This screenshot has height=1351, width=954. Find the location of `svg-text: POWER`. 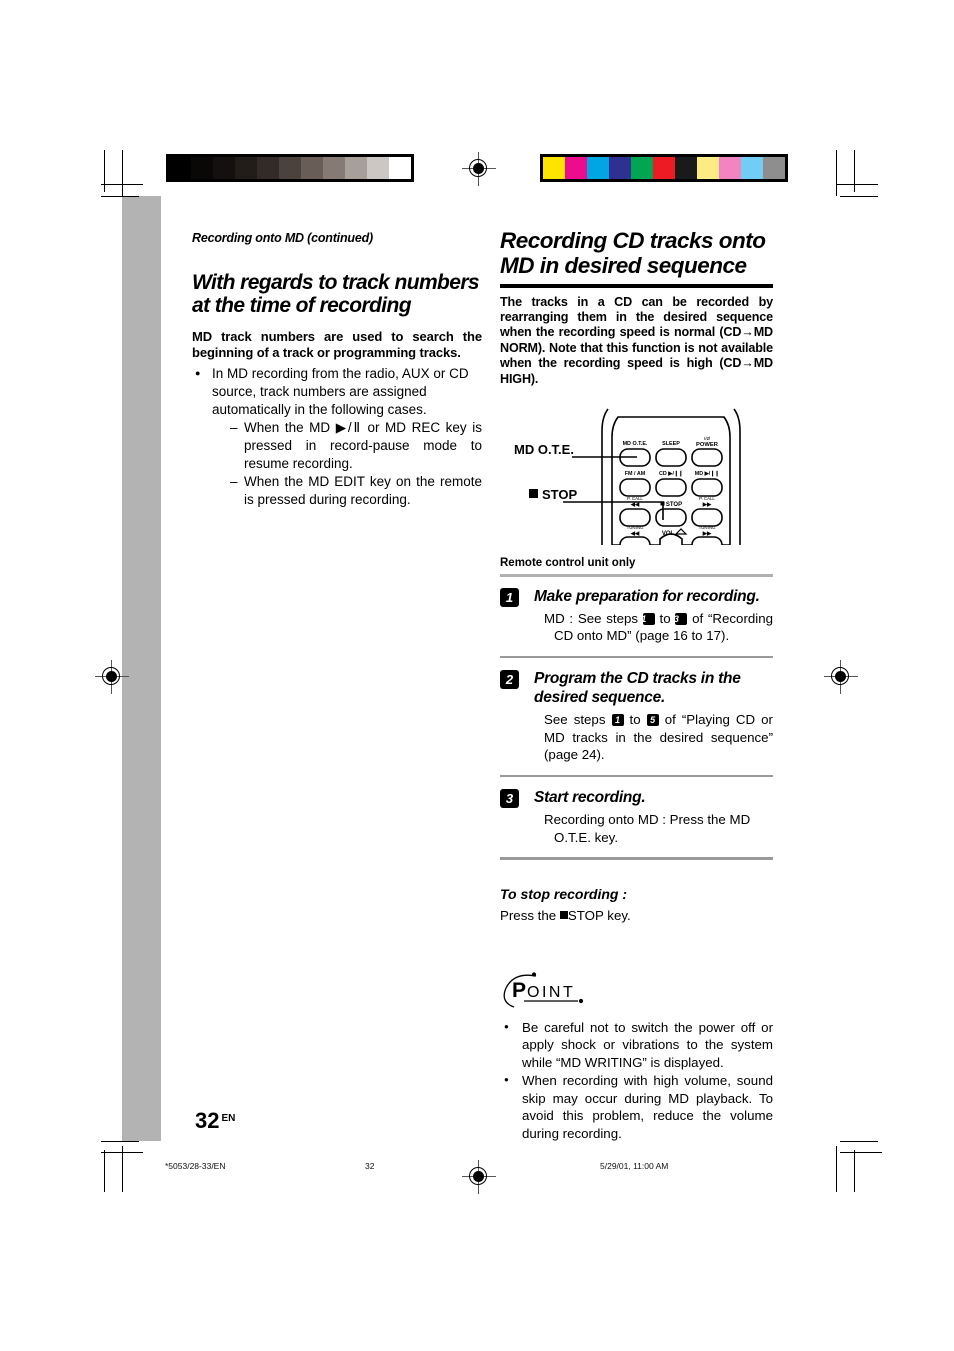

svg-text: POWER is located at coordinates (707, 445).